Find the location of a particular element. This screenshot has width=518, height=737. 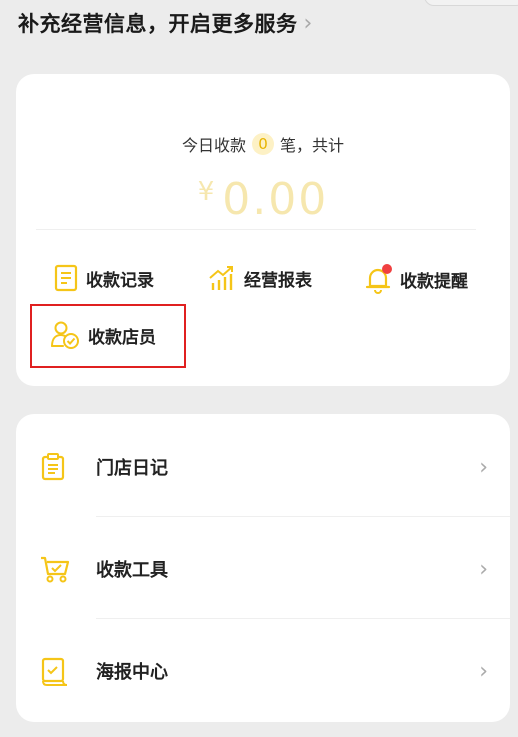

business-info-link: 补充经营信息，开启更多服务 › is located at coordinates (165, 23).